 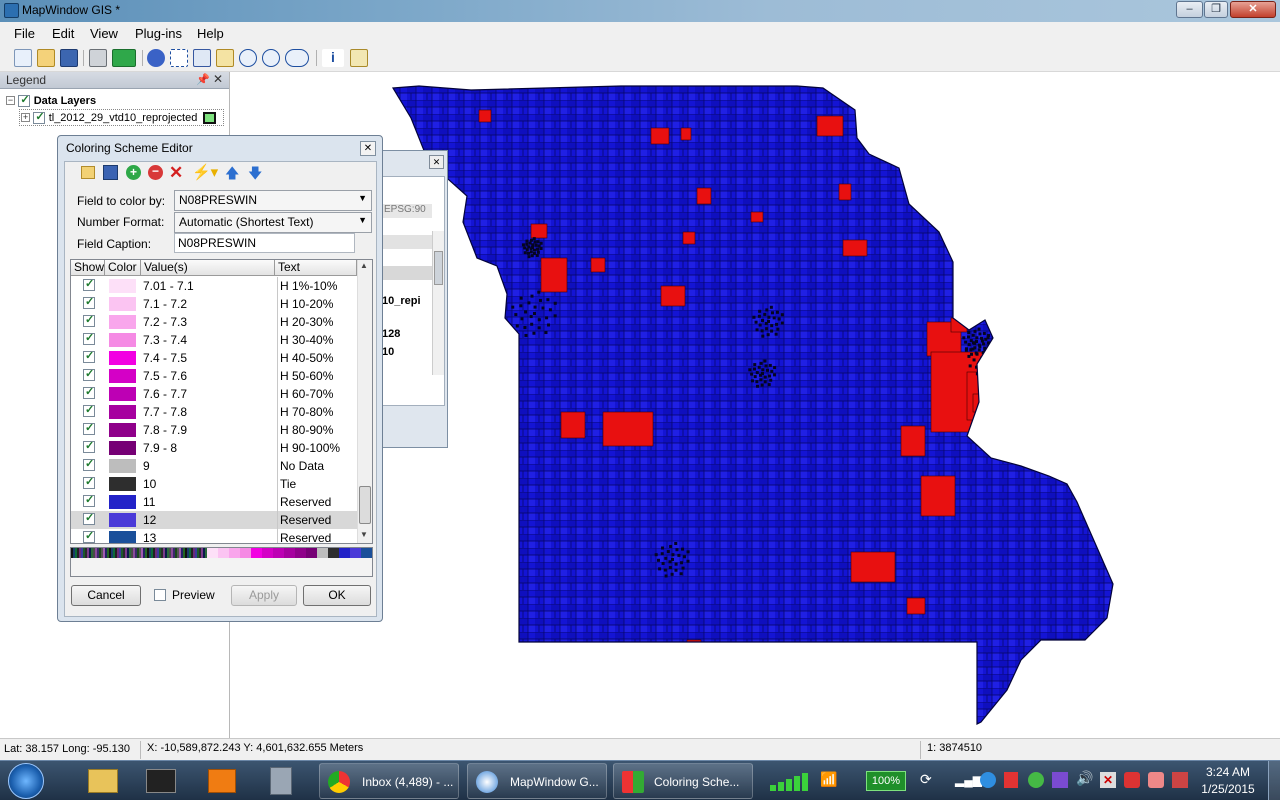 I want to click on row-text: H 1%-10%, so click(x=307, y=286).